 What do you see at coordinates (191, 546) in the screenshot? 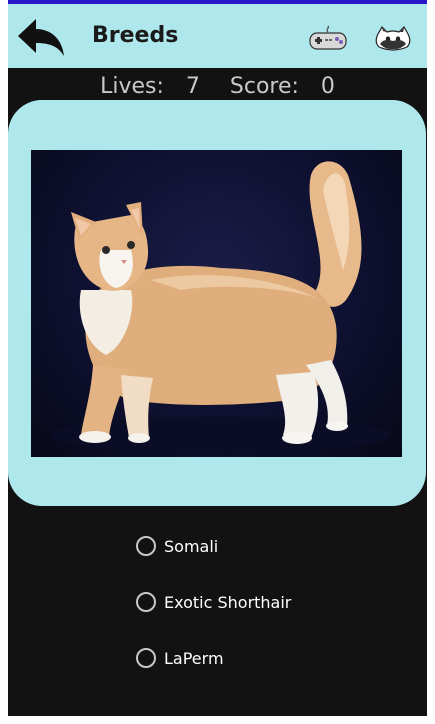
I see `option-label: Somali` at bounding box center [191, 546].